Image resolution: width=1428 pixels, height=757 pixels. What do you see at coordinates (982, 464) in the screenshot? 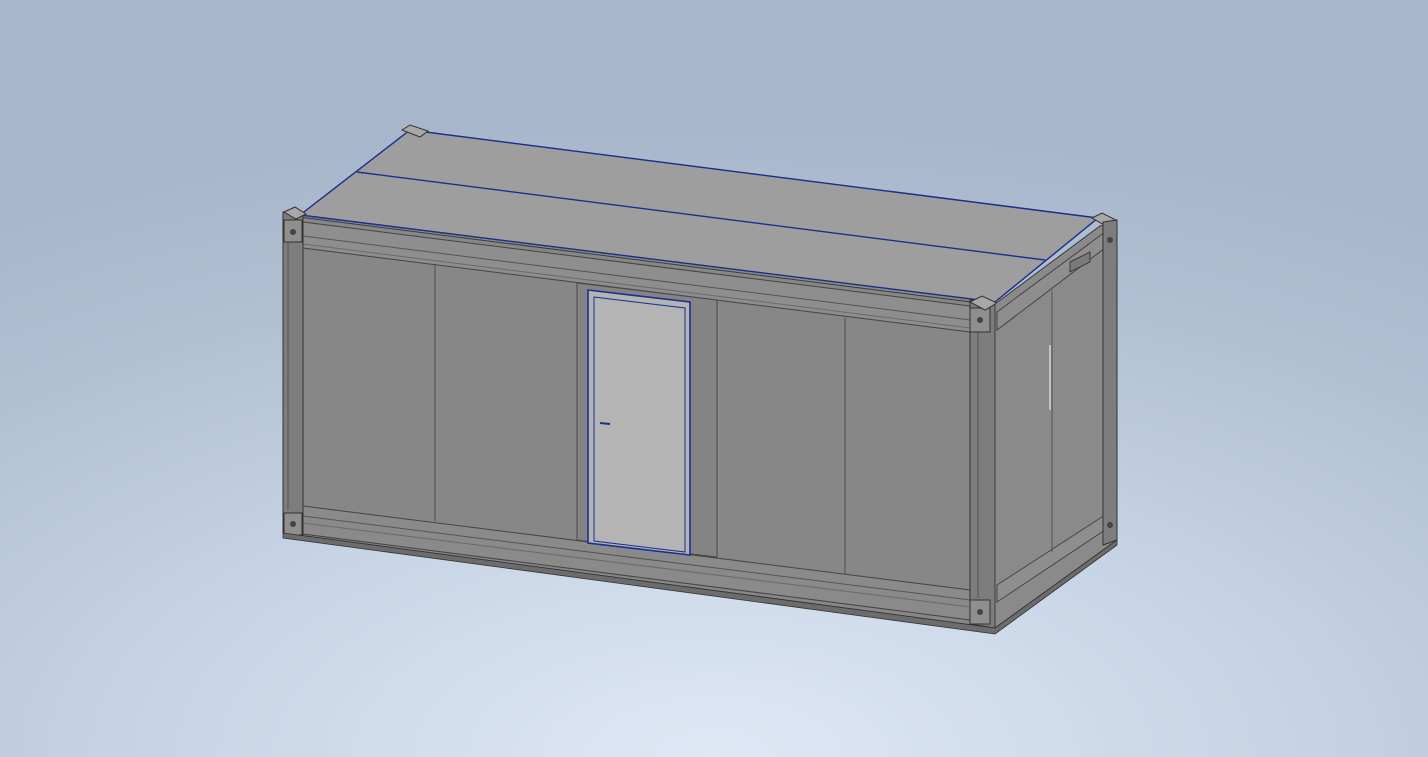
I see `corner-post-front-right` at bounding box center [982, 464].